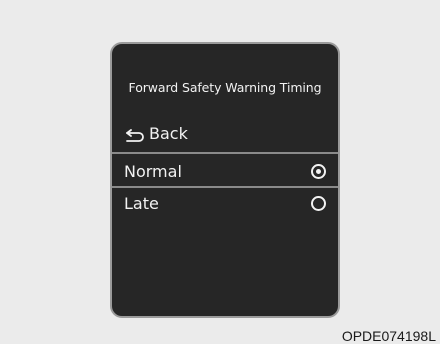  Describe the element at coordinates (168, 133) in the screenshot. I see `back-label: Back` at that location.